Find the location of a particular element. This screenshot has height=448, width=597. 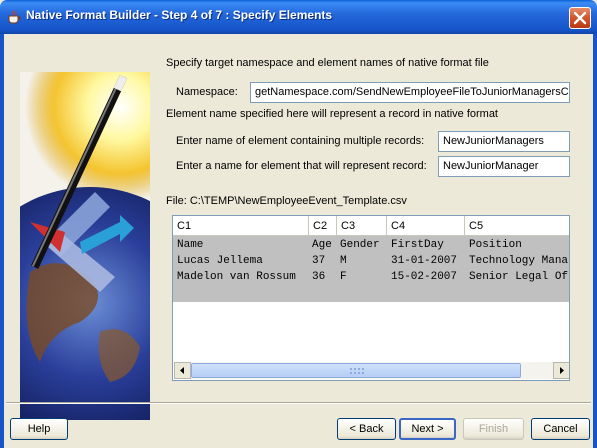

multi-records-field: NewJuniorManagers is located at coordinates (504, 141).